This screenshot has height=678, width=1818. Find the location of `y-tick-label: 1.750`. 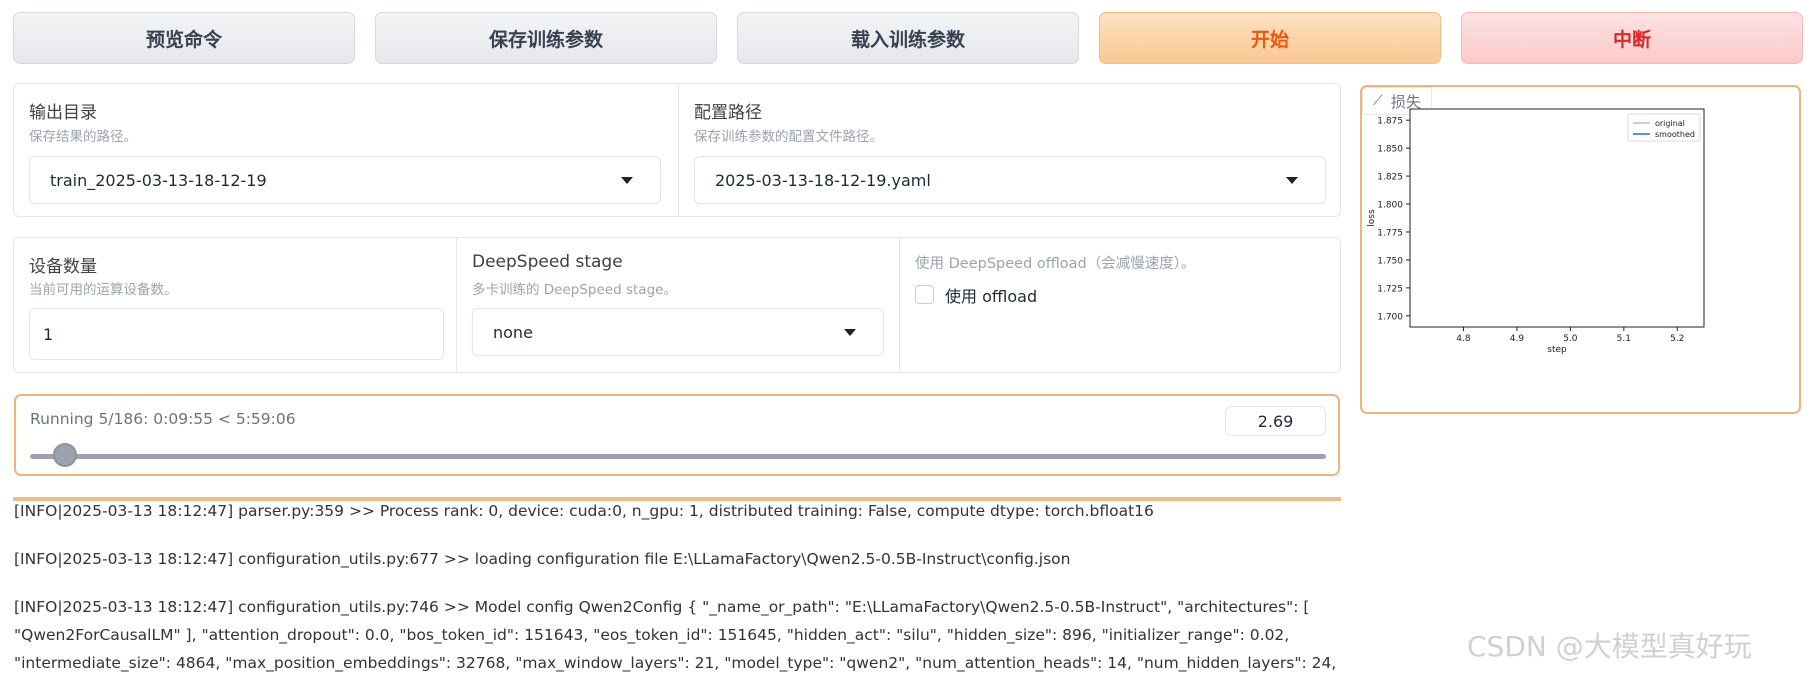

y-tick-label: 1.750 is located at coordinates (1390, 261).